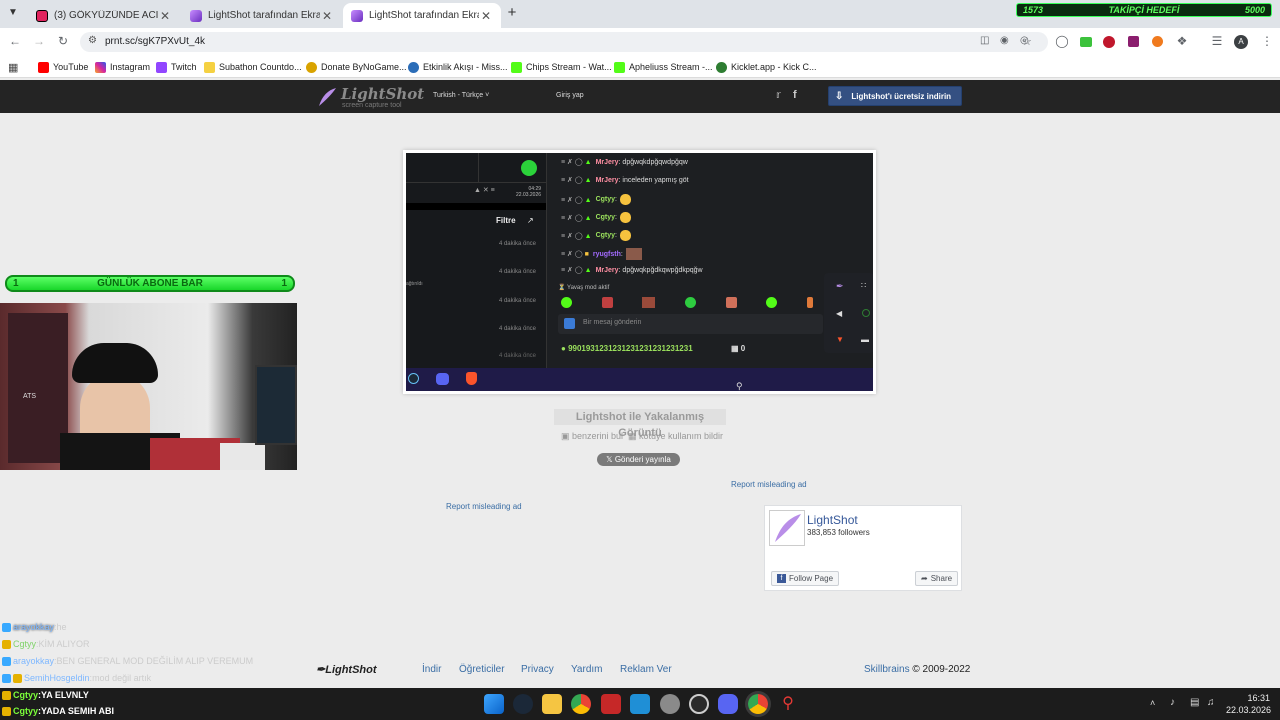 This screenshot has width=1280, height=720. What do you see at coordinates (670, 704) in the screenshot?
I see `game-app-icon` at bounding box center [670, 704].